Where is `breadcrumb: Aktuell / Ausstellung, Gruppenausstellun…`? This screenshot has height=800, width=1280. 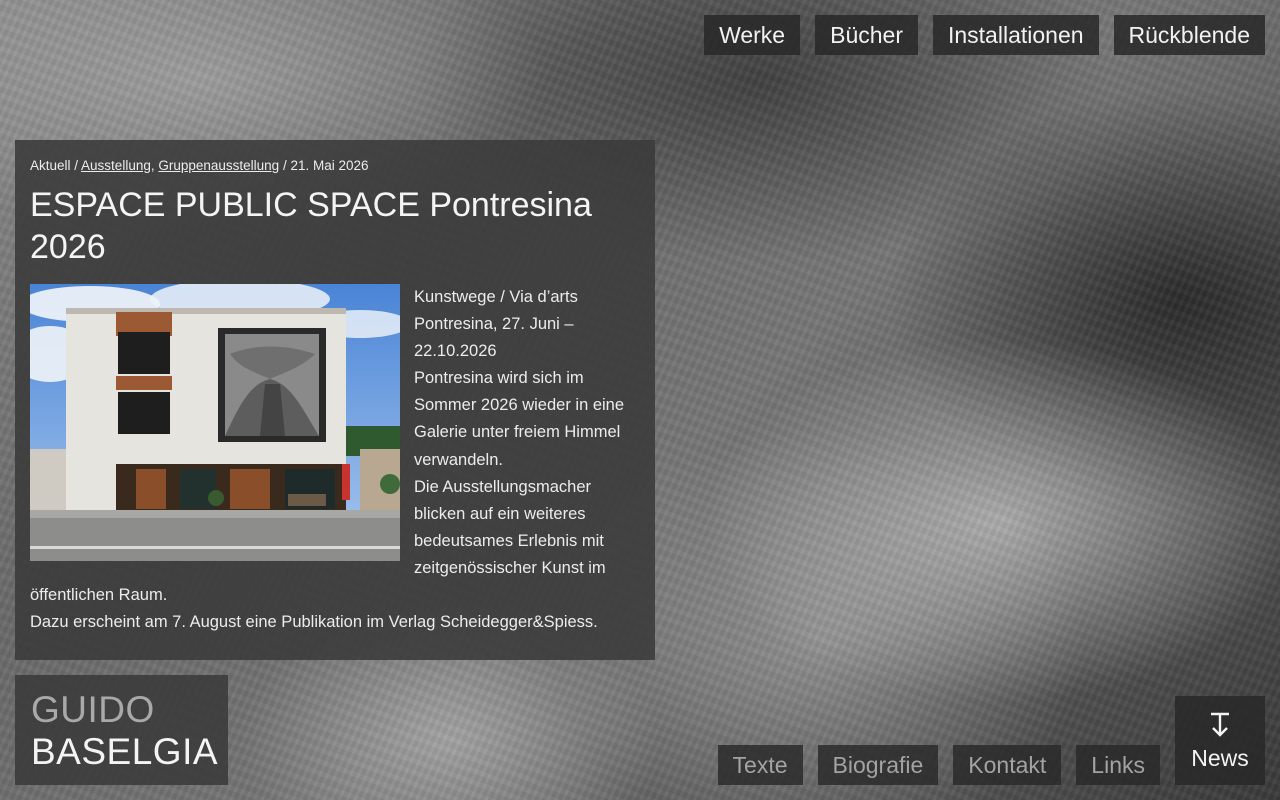 breadcrumb: Aktuell / Ausstellung, Gruppenausstellun… is located at coordinates (335, 166).